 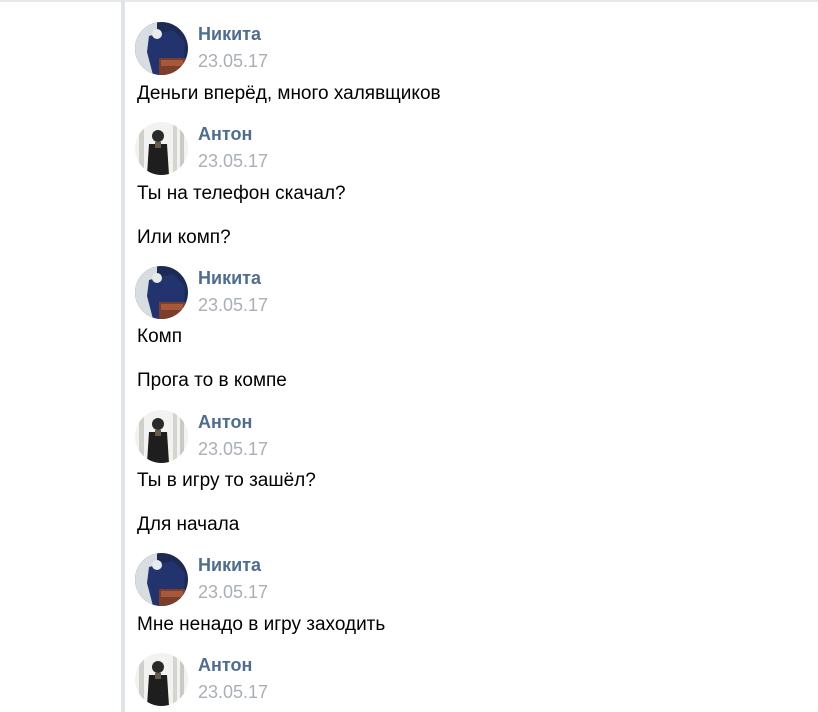 I want to click on message-text: Ты в игру то зашёл?, so click(x=226, y=480).